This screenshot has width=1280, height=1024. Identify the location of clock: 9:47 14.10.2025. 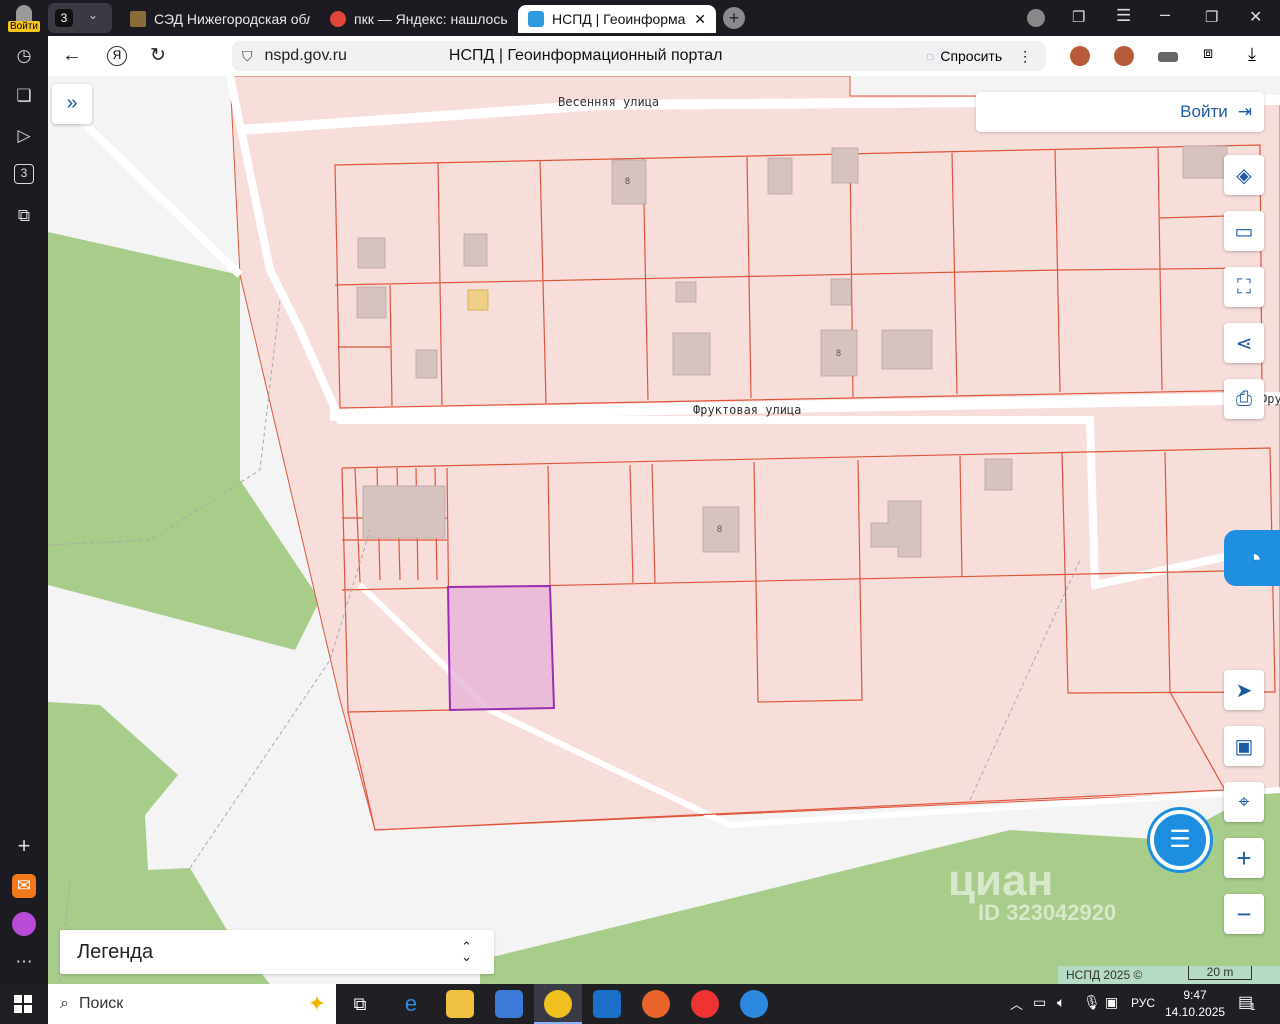
(1195, 1004).